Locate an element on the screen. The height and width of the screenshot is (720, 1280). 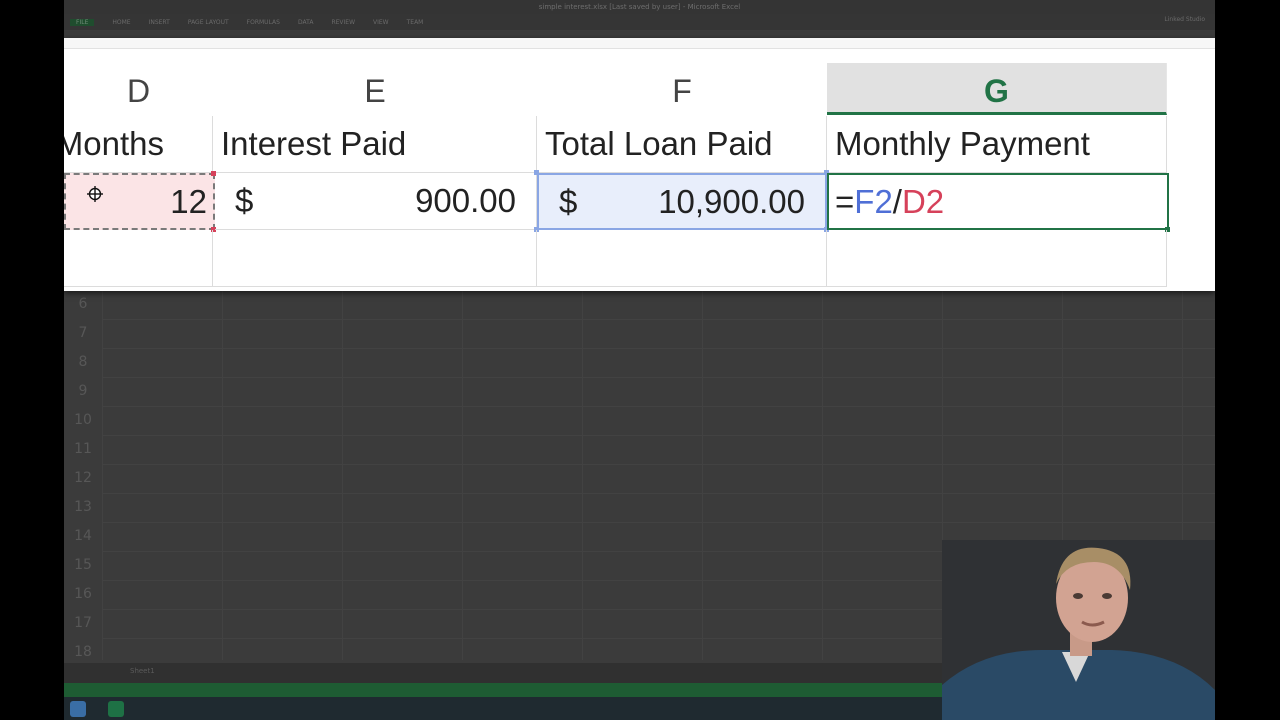
presenter-webcam is located at coordinates (1078, 630).